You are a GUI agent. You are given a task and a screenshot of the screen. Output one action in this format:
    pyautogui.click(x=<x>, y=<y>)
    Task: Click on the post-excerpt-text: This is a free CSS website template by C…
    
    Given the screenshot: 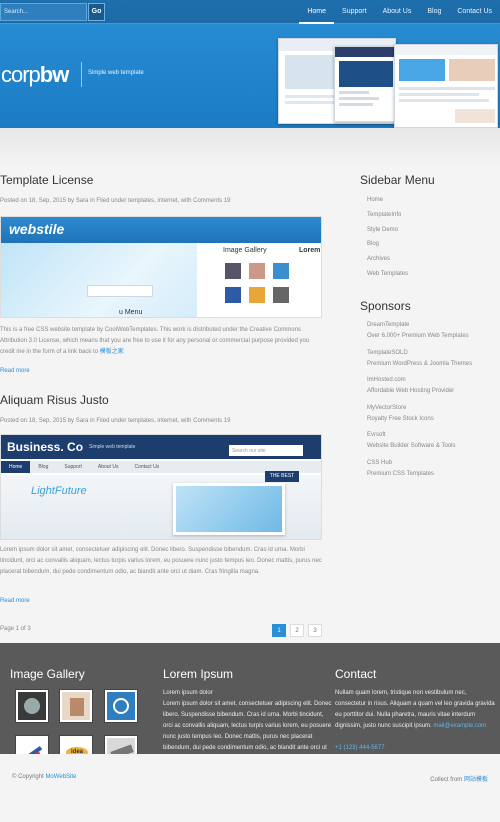 What is the action you would take?
    pyautogui.click(x=155, y=341)
    